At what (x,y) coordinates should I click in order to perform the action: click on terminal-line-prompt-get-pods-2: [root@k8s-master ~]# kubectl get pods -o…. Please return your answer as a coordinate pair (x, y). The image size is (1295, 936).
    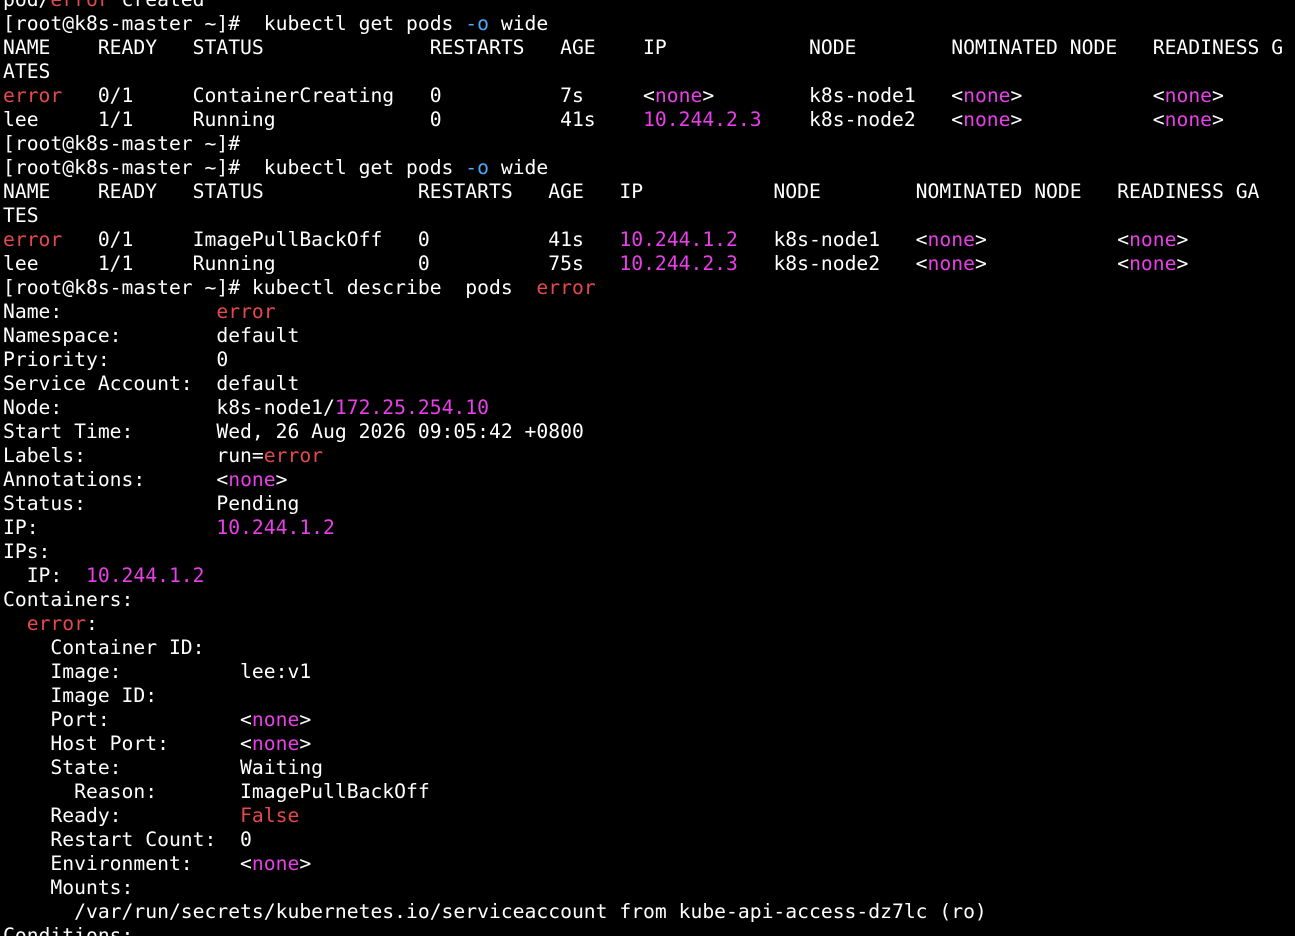
    Looking at the image, I should click on (649, 168).